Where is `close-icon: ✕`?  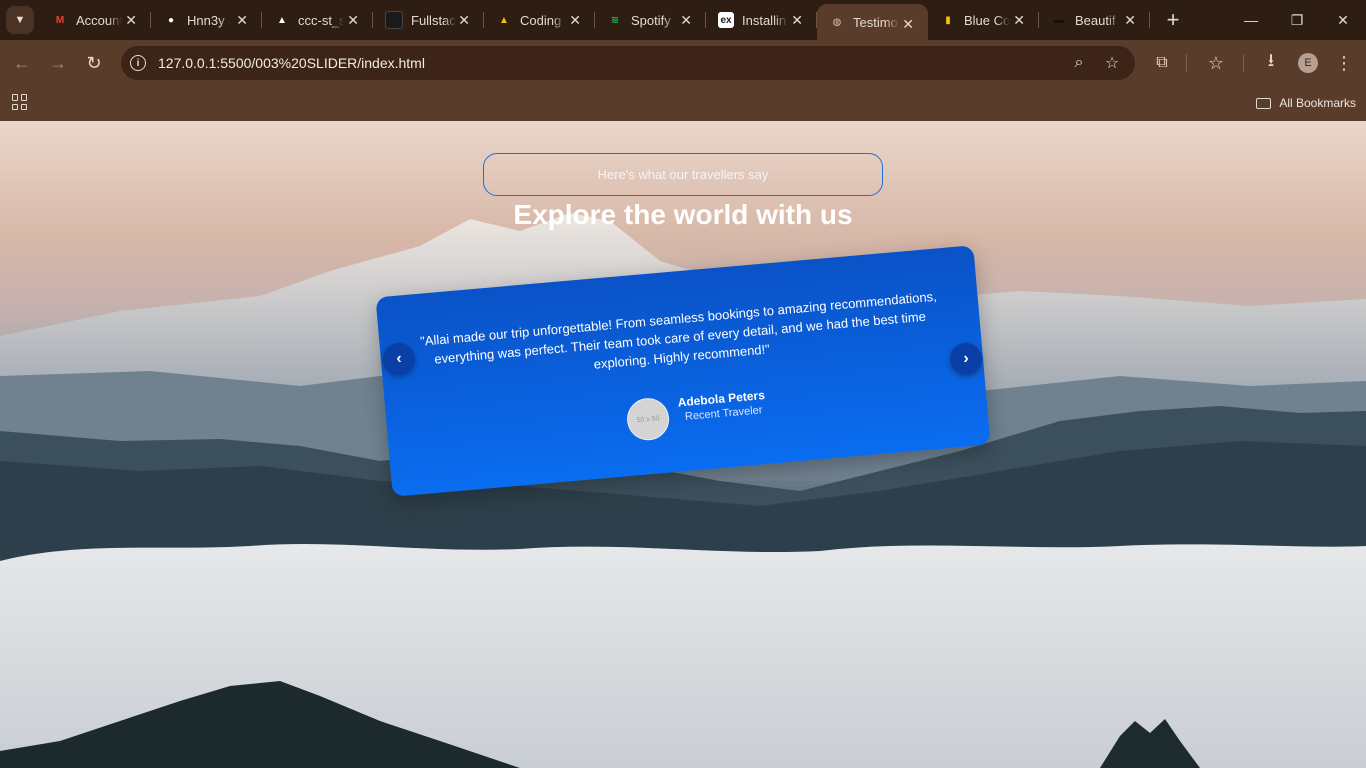
close-icon: ✕ is located at coordinates (1343, 19).